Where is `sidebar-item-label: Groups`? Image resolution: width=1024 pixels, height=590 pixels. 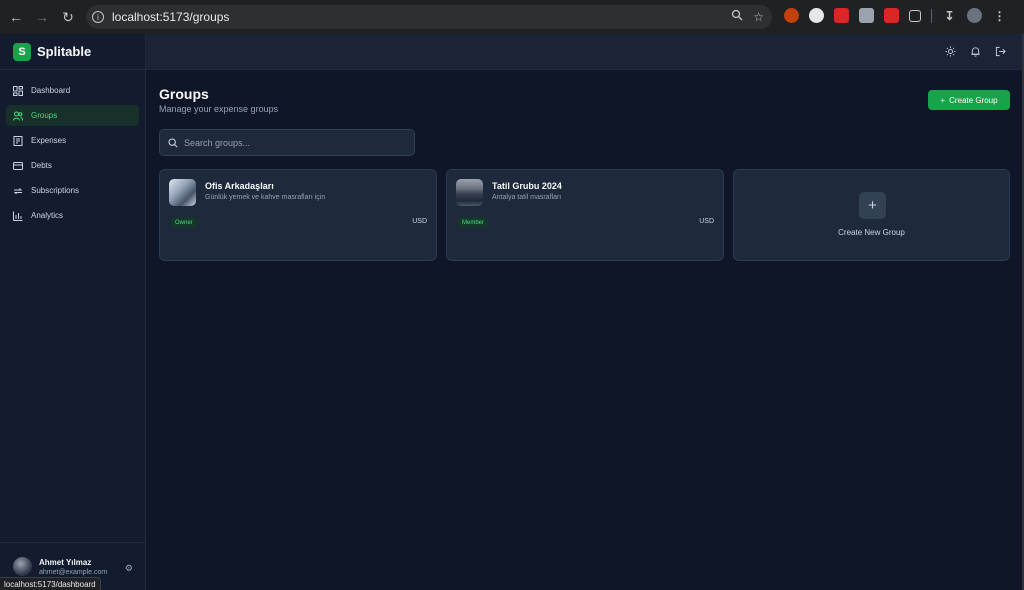 sidebar-item-label: Groups is located at coordinates (44, 115).